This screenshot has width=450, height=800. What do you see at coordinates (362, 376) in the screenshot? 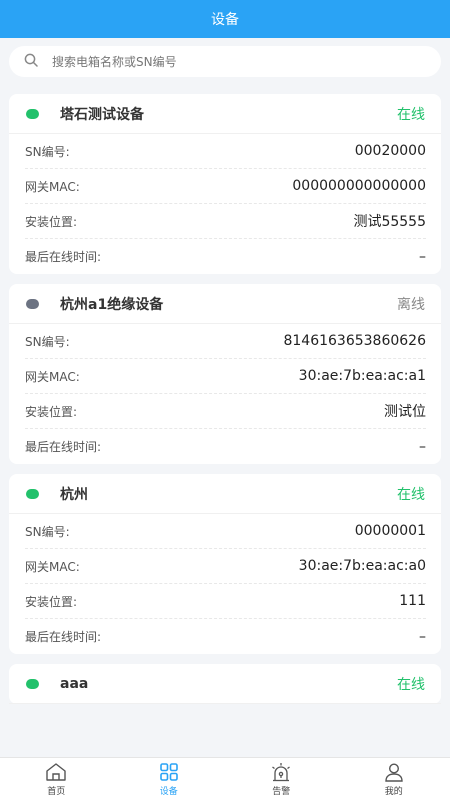
I see `mac-value: 30:ae:7b:ea:ac:a1` at bounding box center [362, 376].